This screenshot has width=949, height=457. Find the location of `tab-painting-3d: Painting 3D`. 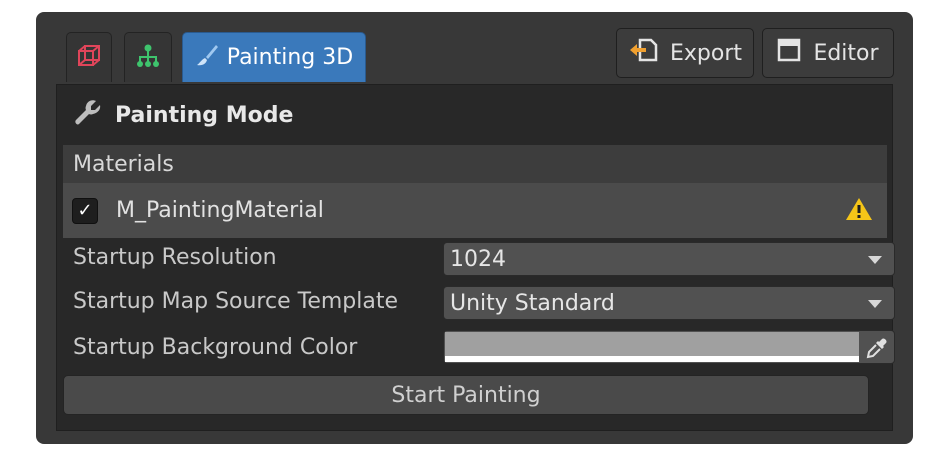

tab-painting-3d: Painting 3D is located at coordinates (274, 57).